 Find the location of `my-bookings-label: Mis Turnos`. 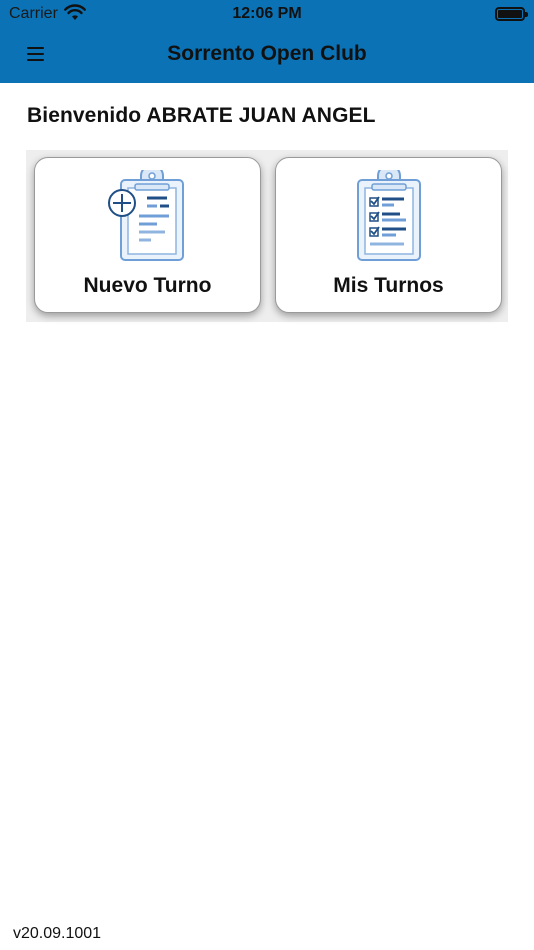

my-bookings-label: Mis Turnos is located at coordinates (388, 285).